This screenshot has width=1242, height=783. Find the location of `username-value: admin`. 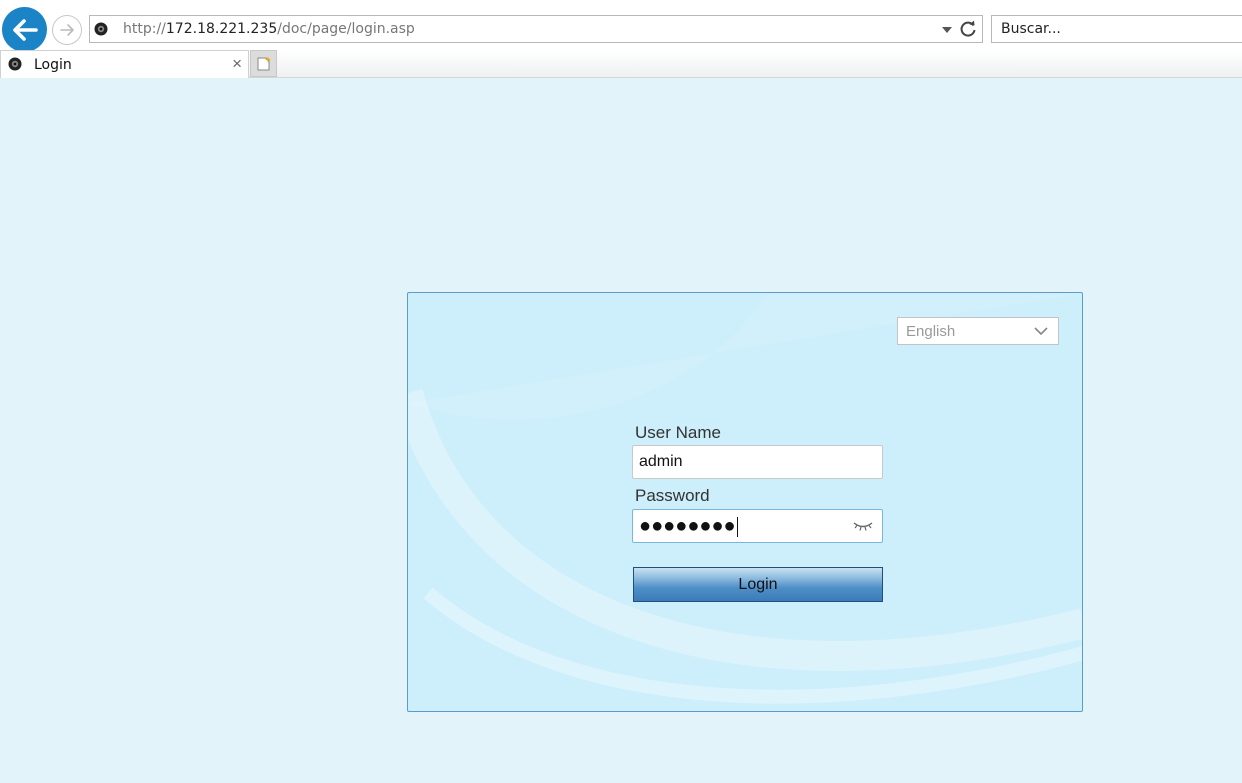

username-value: admin is located at coordinates (661, 461).